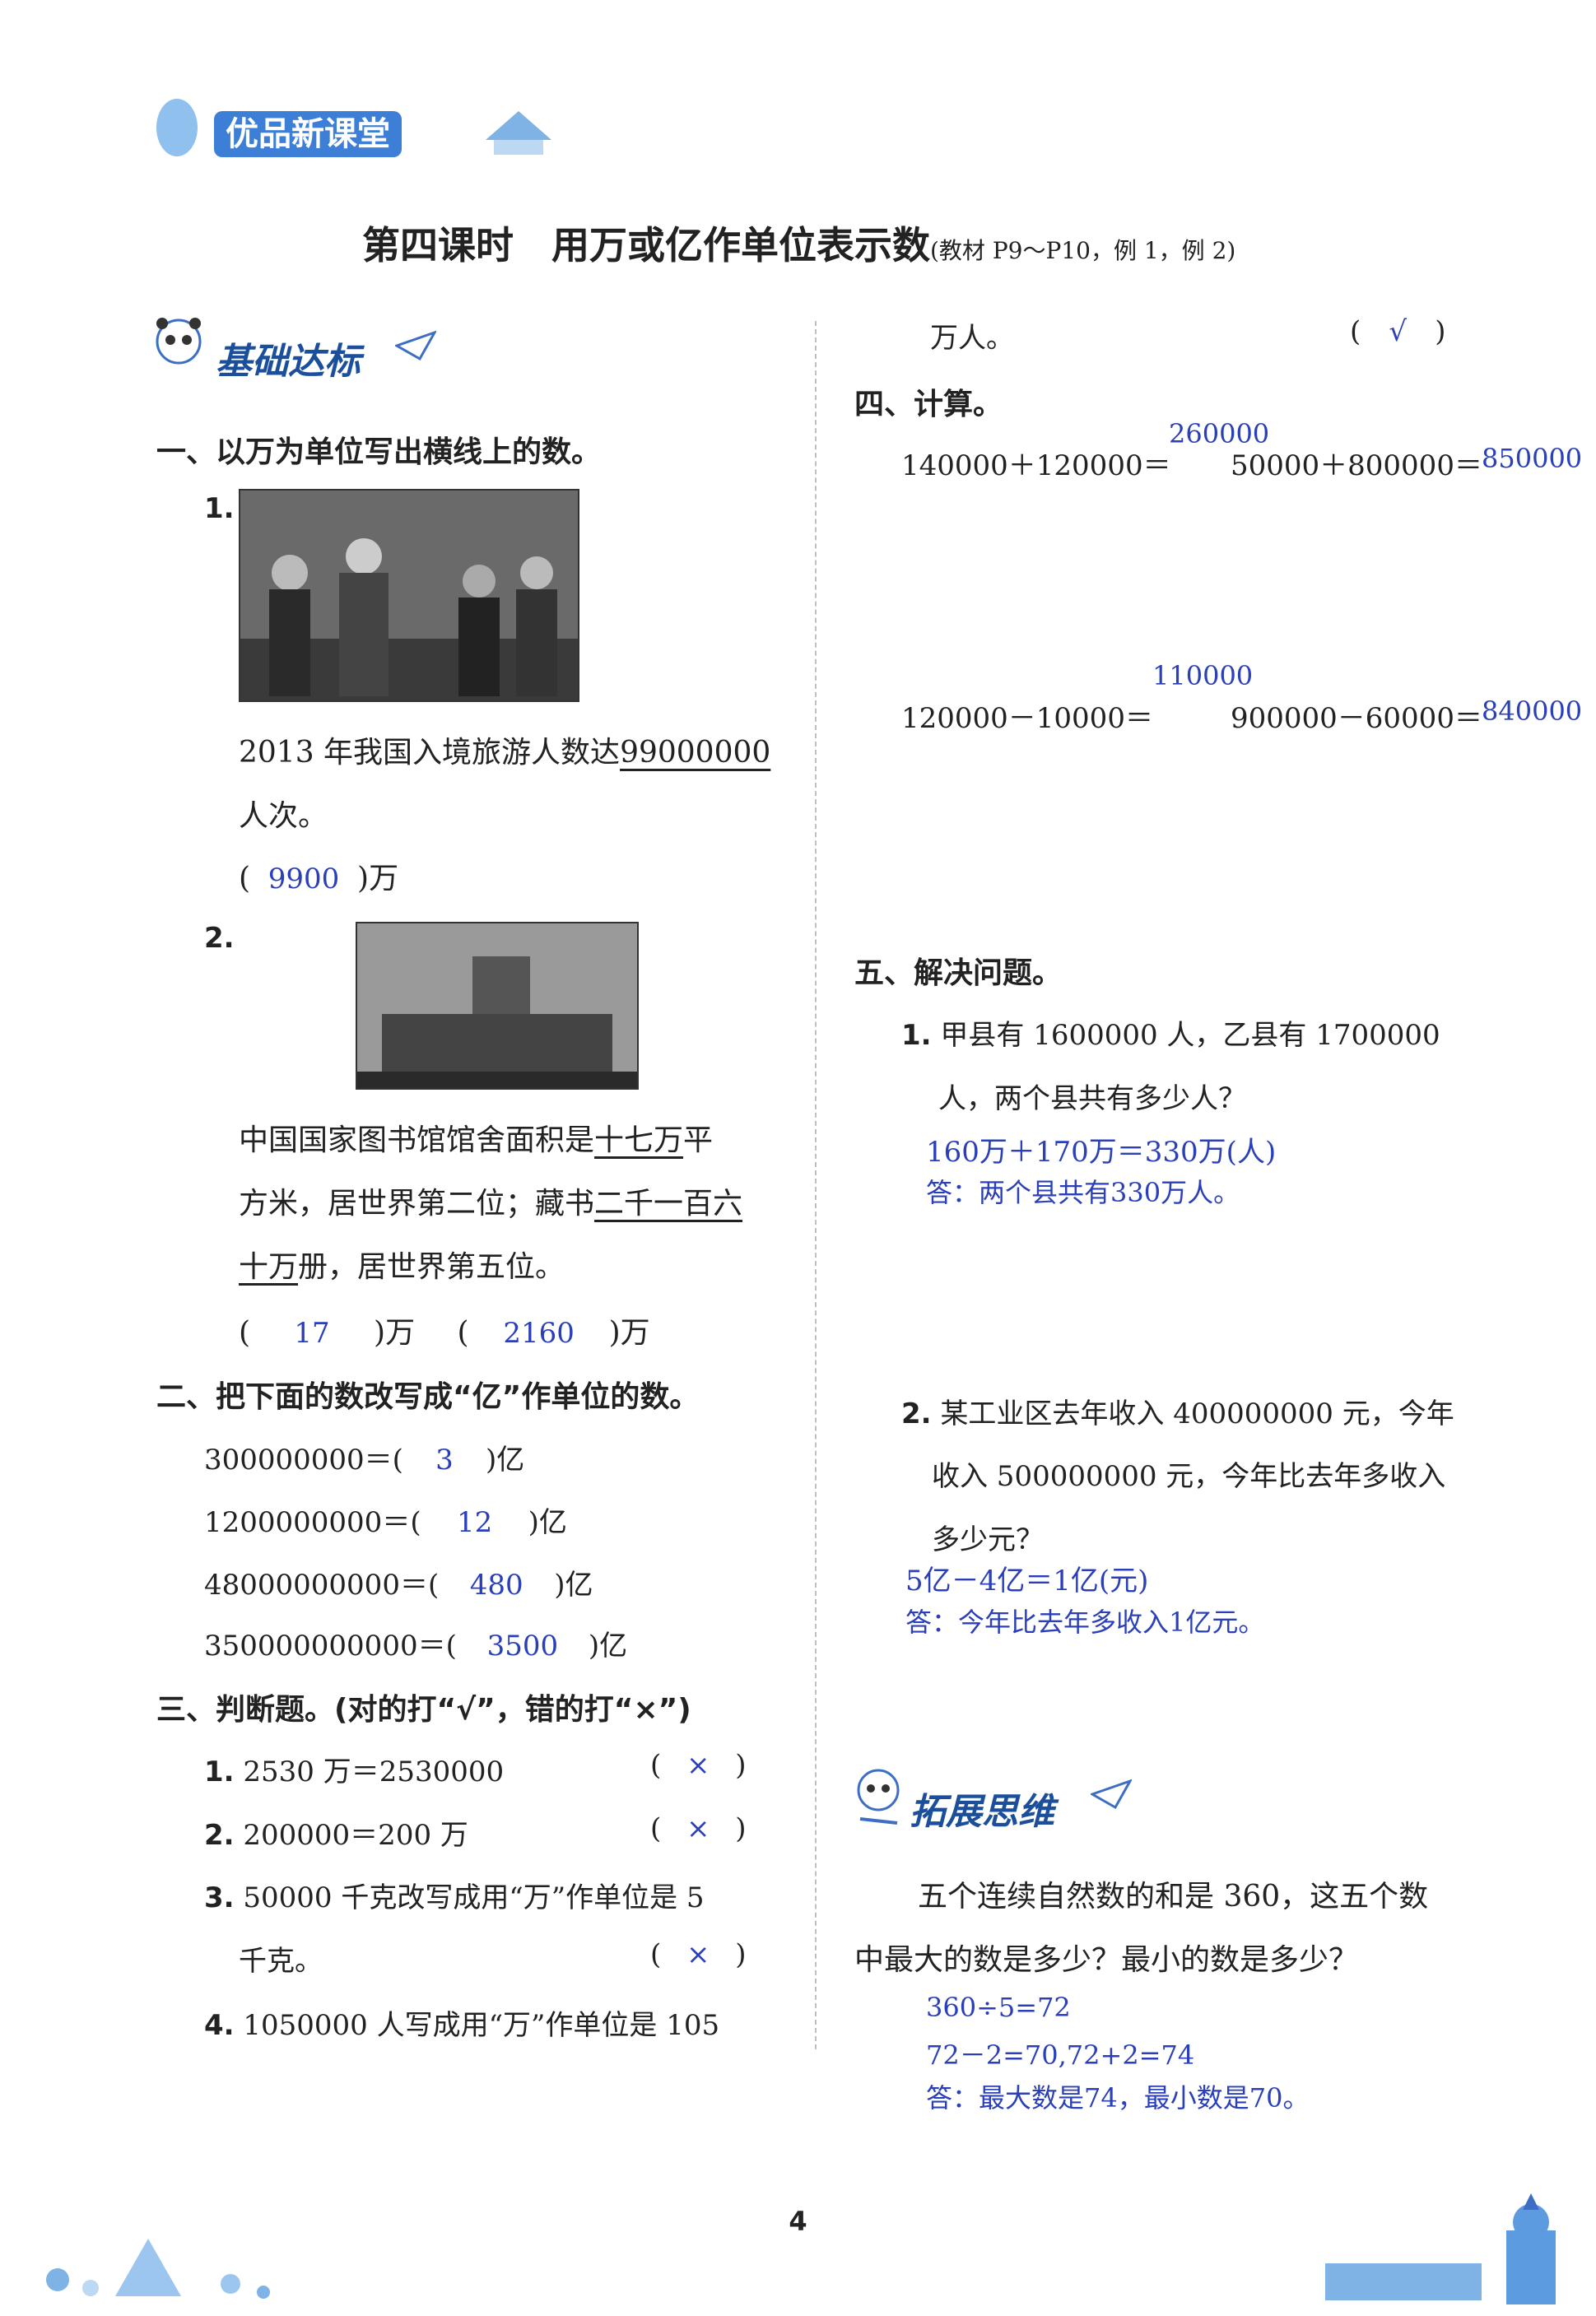  Describe the element at coordinates (497, 1006) in the screenshot. I see `library-photo` at that location.